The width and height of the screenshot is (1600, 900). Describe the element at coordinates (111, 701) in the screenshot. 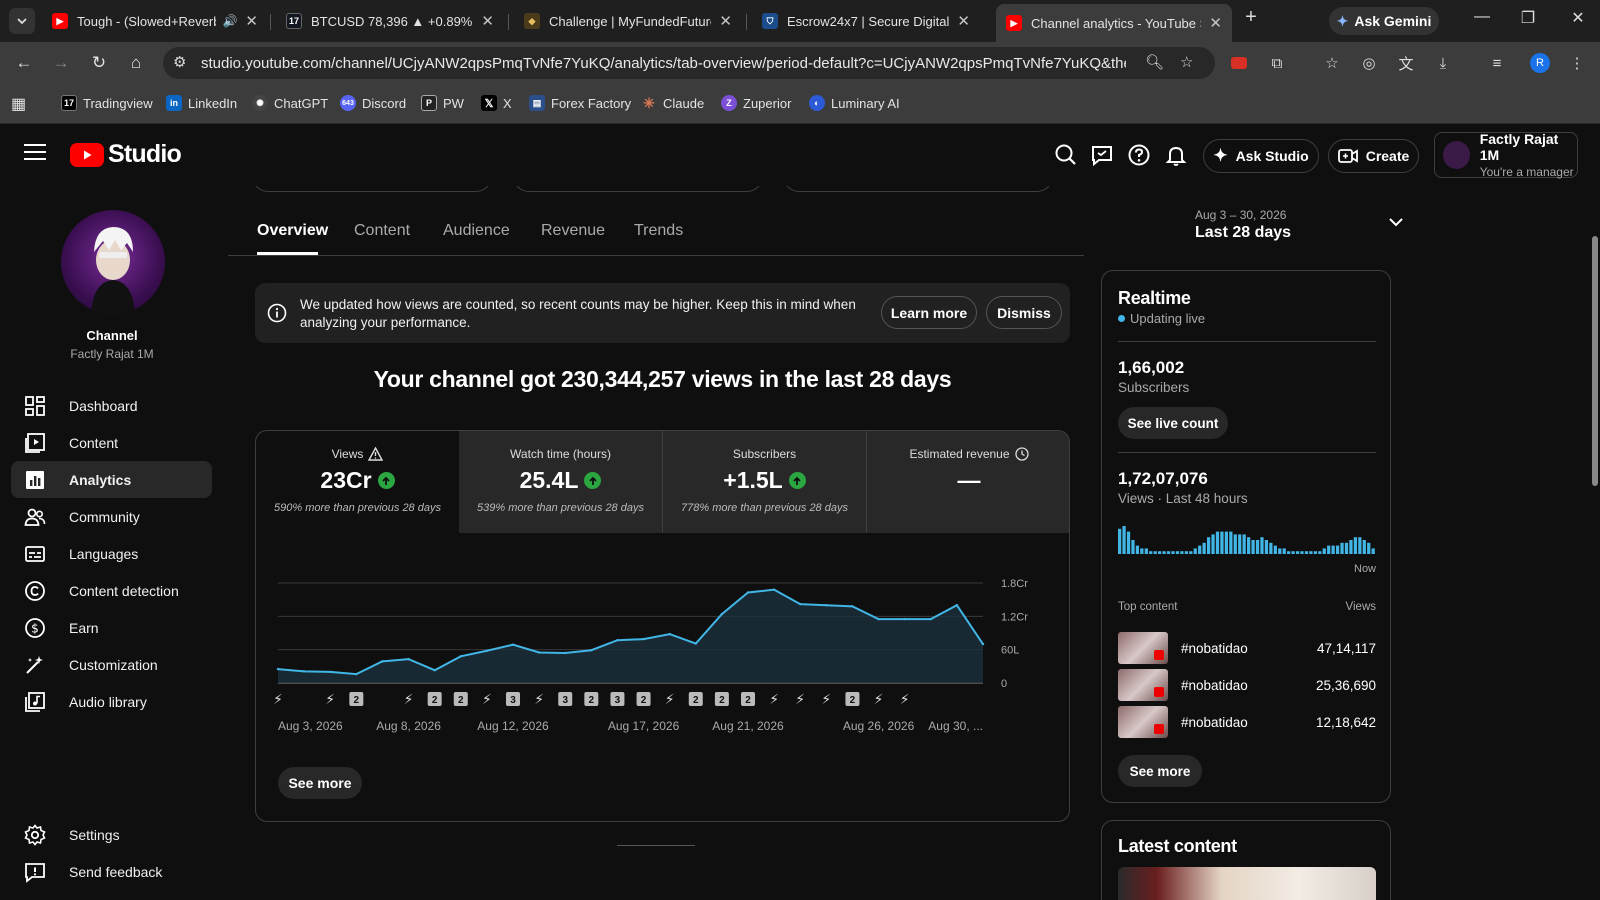

I see `sidebar-item-audio-library: Audio library` at that location.